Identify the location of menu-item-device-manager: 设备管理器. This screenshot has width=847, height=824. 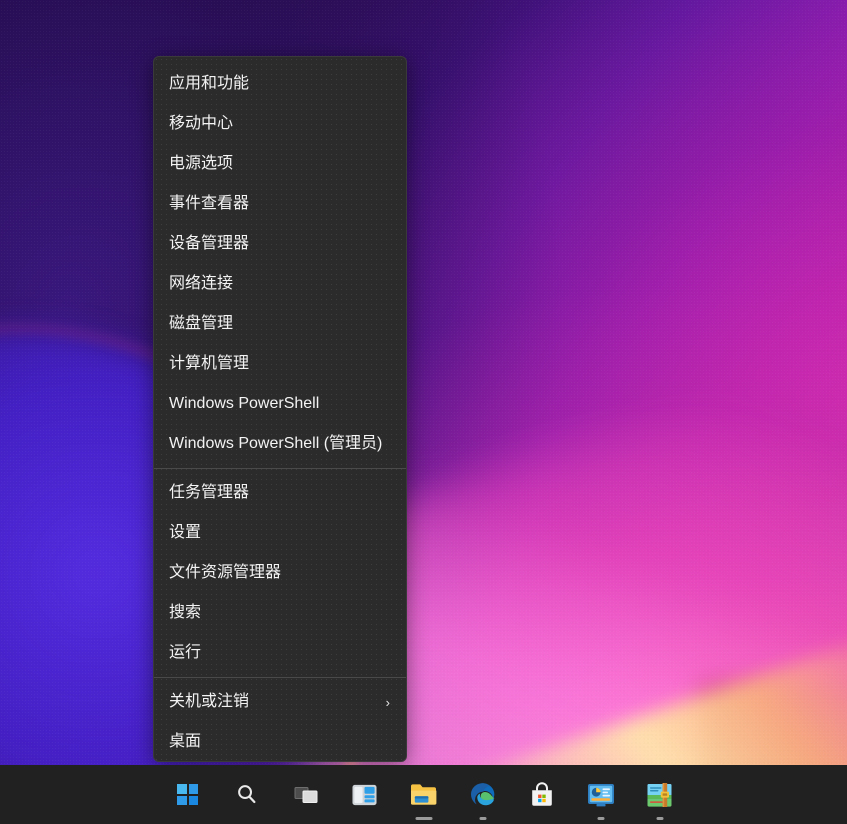
(280, 244).